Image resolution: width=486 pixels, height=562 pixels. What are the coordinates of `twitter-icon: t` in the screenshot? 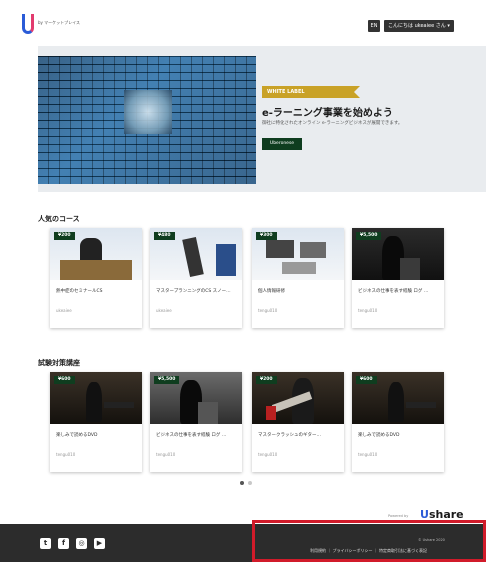 It's located at (45, 543).